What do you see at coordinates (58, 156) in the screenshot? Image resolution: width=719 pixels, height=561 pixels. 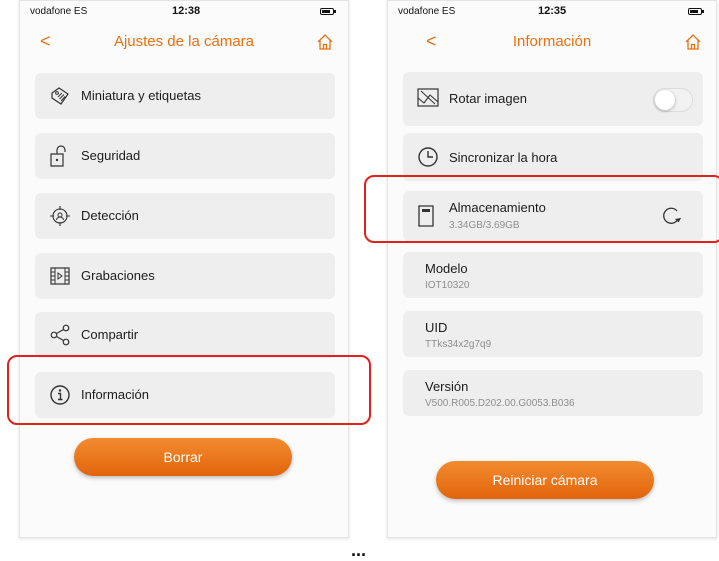 I see `padlock-icon` at bounding box center [58, 156].